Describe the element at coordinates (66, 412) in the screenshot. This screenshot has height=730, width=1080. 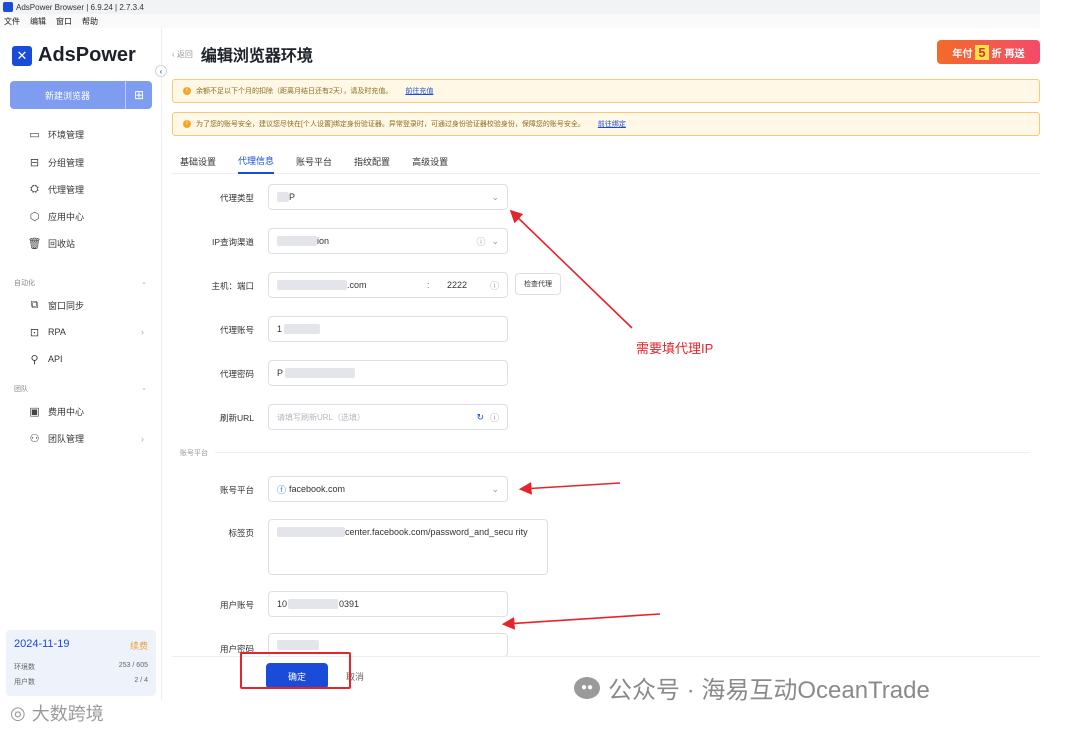
I see `sidebar-item-label: 费用中心` at that location.